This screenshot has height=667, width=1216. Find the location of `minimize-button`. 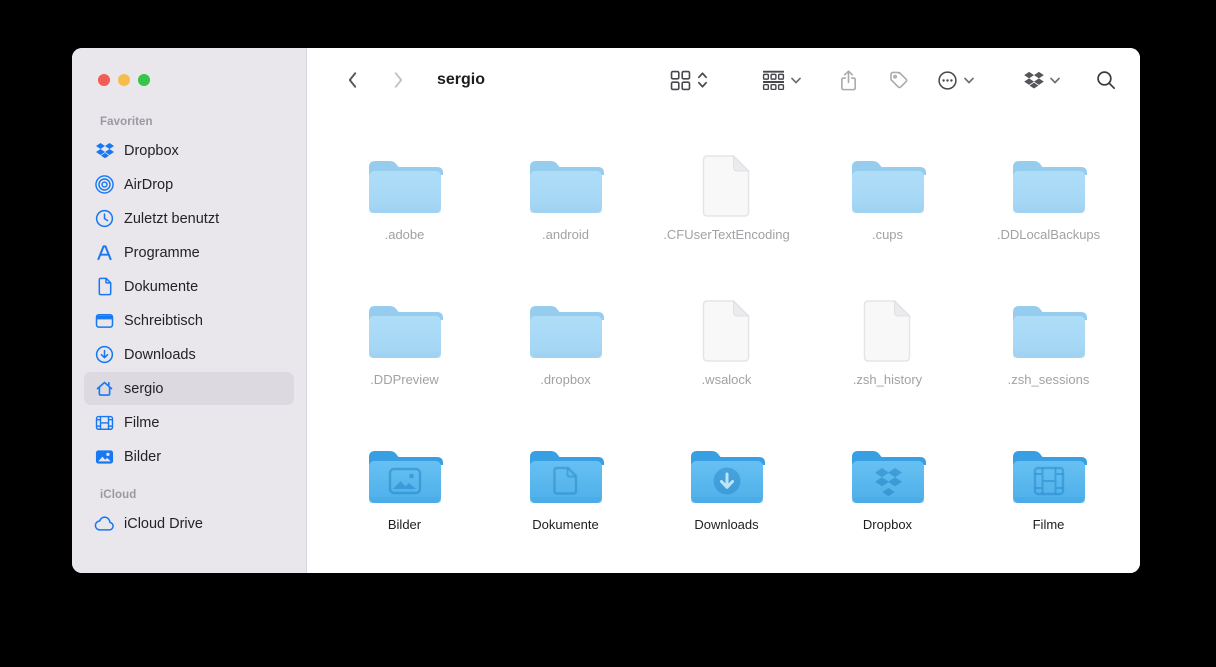

minimize-button is located at coordinates (124, 80).